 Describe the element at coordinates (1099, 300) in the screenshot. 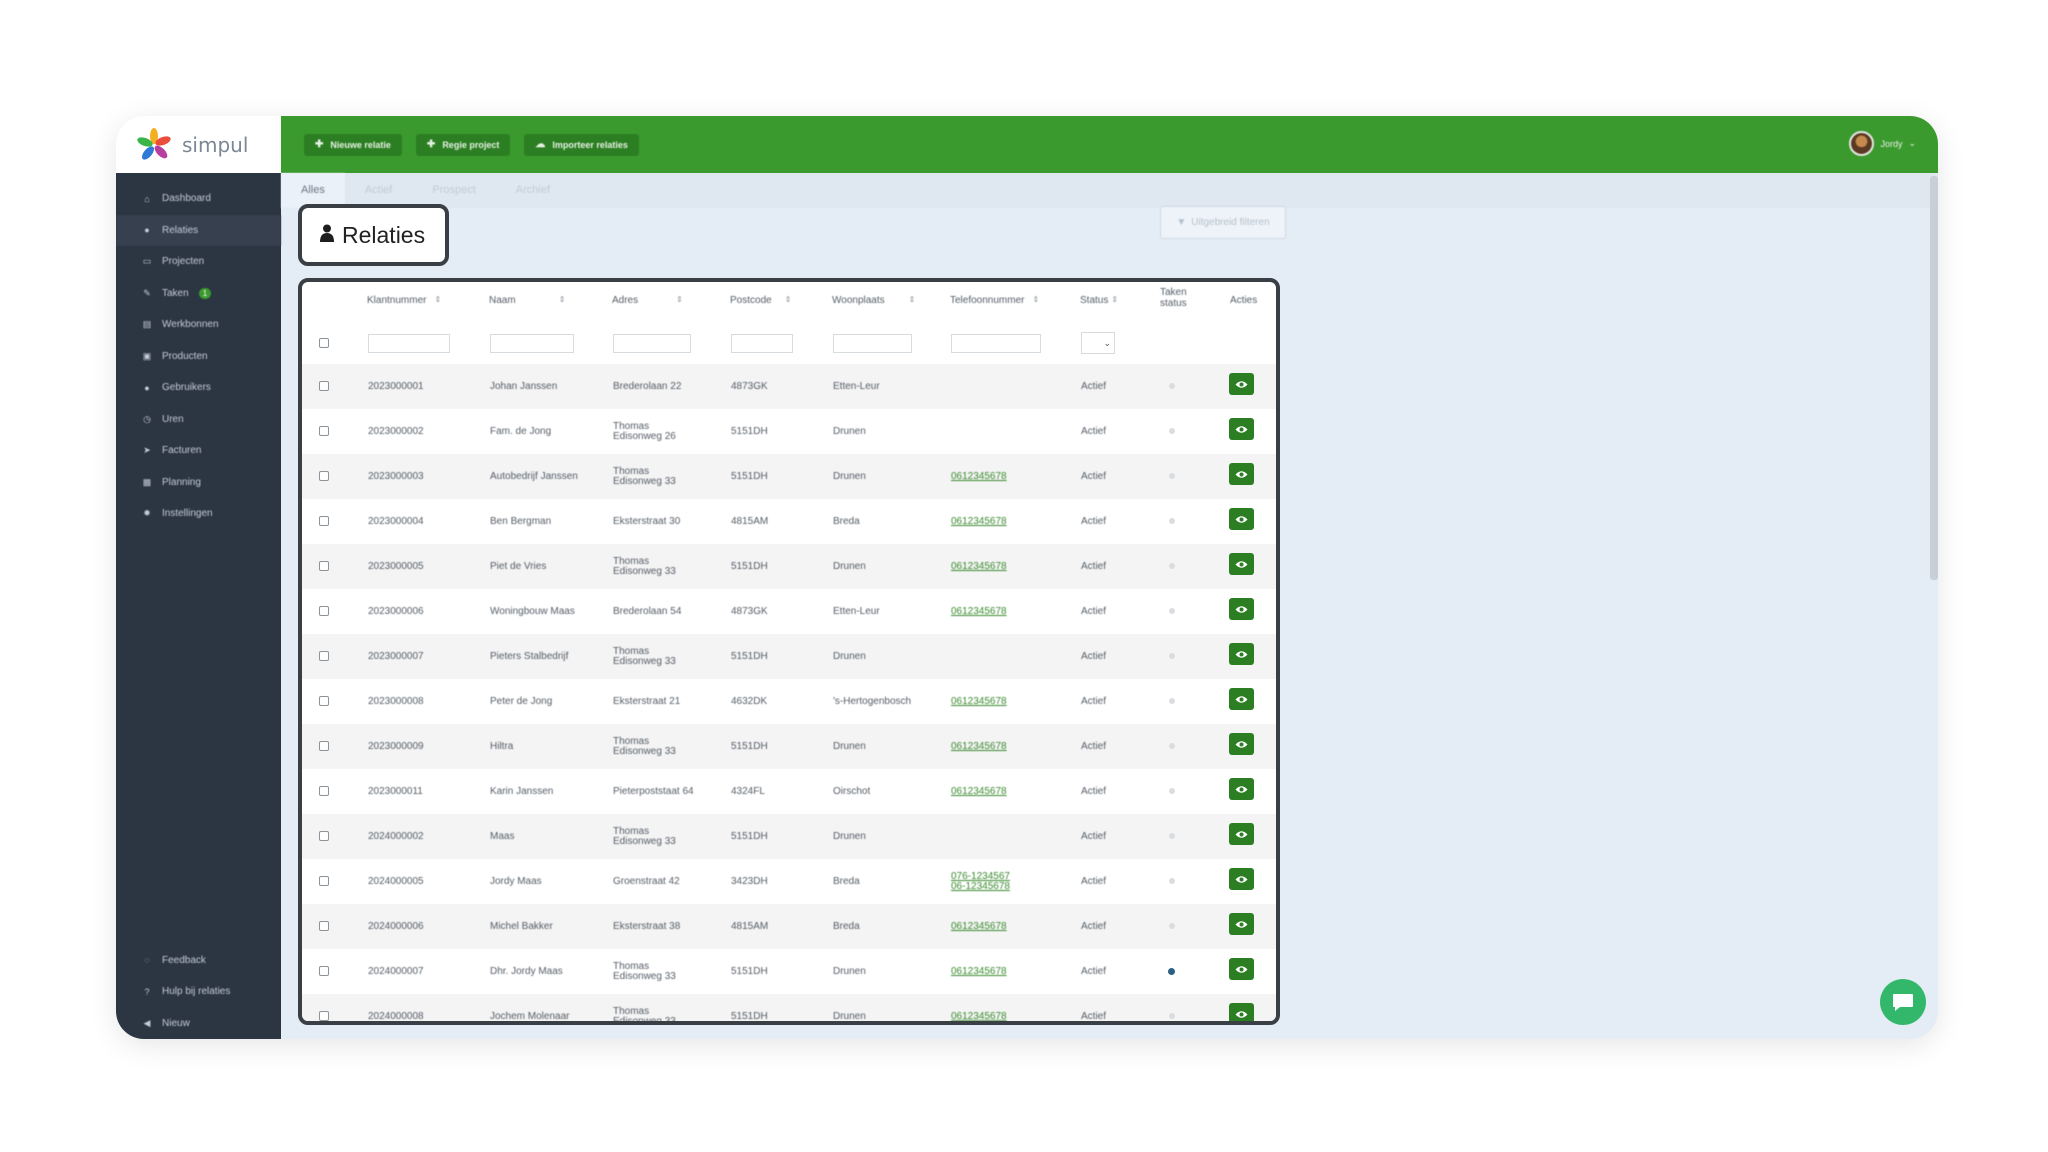

I see `col-status: Status ⇕` at that location.